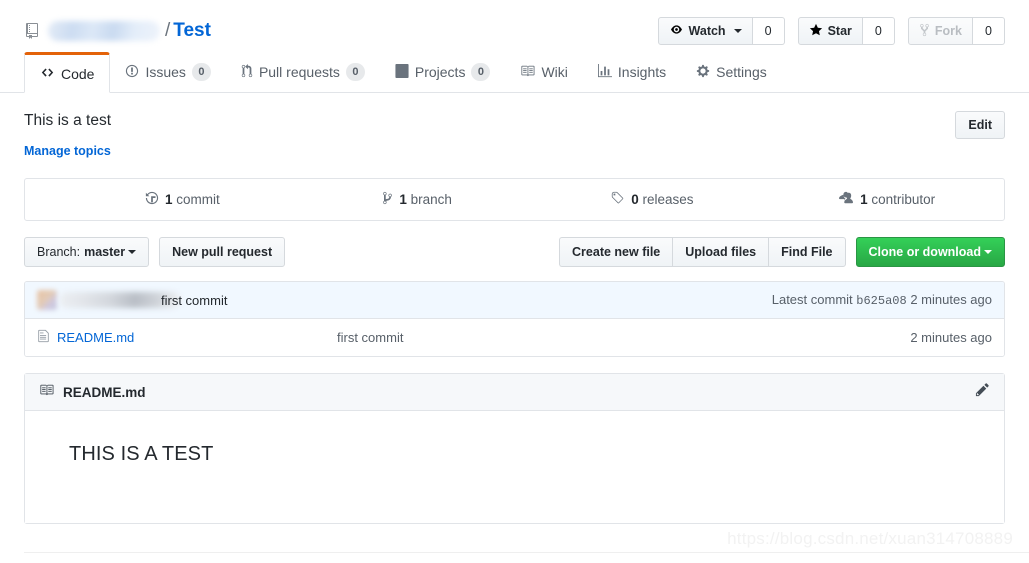 The height and width of the screenshot is (563, 1029). Describe the element at coordinates (32, 31) in the screenshot. I see `repo-icon` at that location.